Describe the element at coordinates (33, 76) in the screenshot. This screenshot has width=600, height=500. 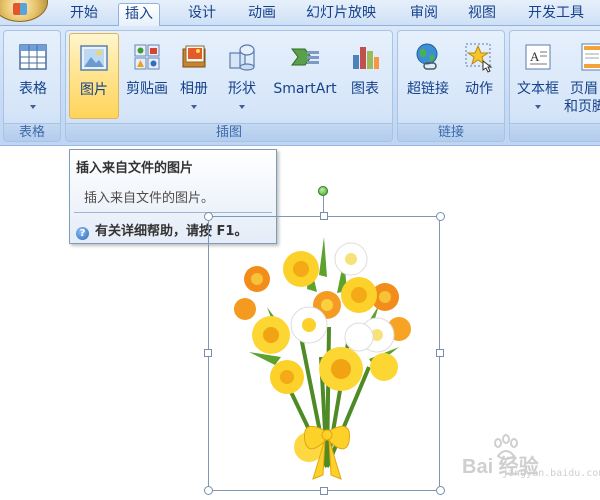
I see `table-button: 表格` at that location.